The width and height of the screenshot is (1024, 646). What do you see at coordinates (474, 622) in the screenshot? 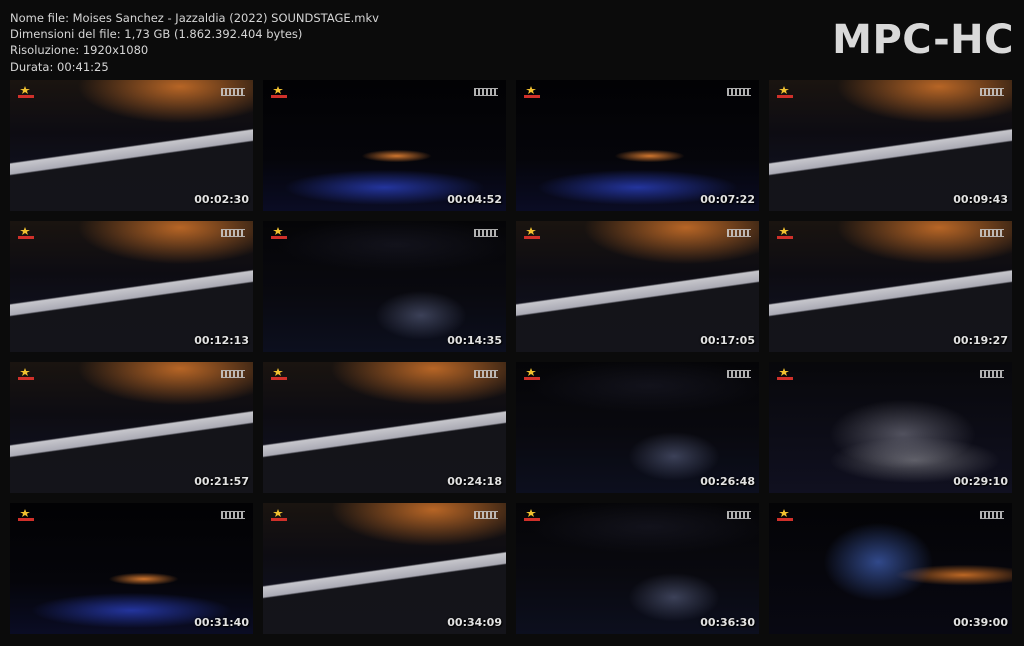
I see `timestamp: 00:34:09` at bounding box center [474, 622].